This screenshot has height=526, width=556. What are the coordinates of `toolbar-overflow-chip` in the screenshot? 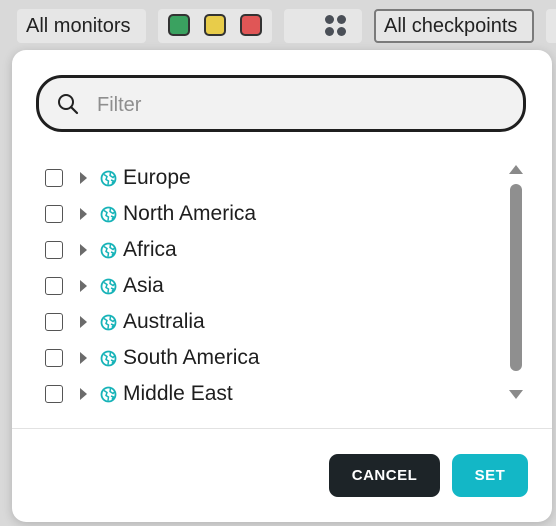 It's located at (551, 26).